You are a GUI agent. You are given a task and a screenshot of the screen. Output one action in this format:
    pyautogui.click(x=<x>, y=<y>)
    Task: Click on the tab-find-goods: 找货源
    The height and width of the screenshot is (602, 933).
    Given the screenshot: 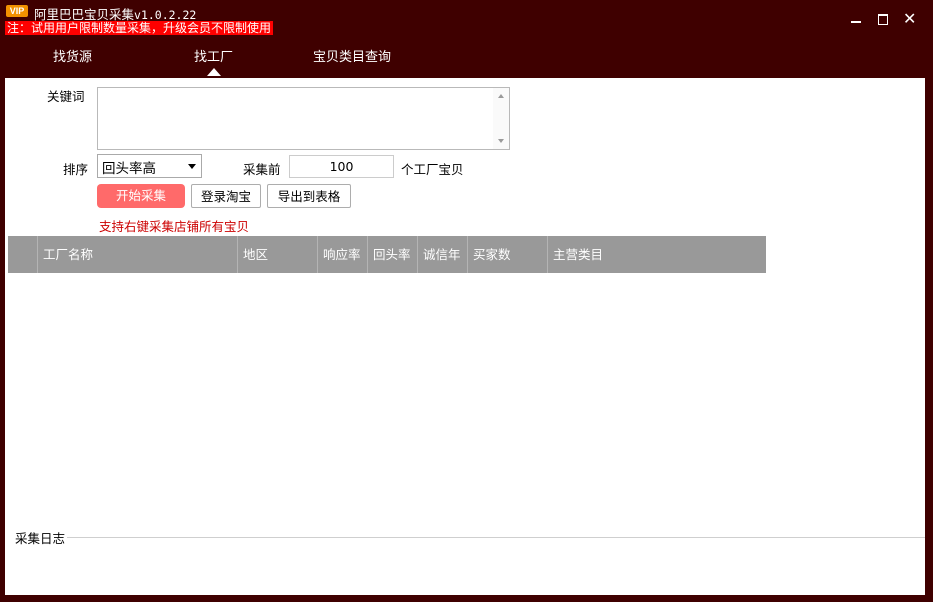 What is the action you would take?
    pyautogui.click(x=72, y=55)
    